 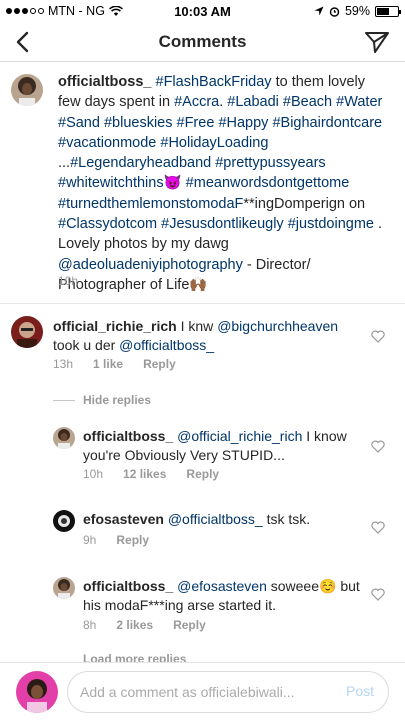 I want to click on comment-time: 13h, so click(x=63, y=364).